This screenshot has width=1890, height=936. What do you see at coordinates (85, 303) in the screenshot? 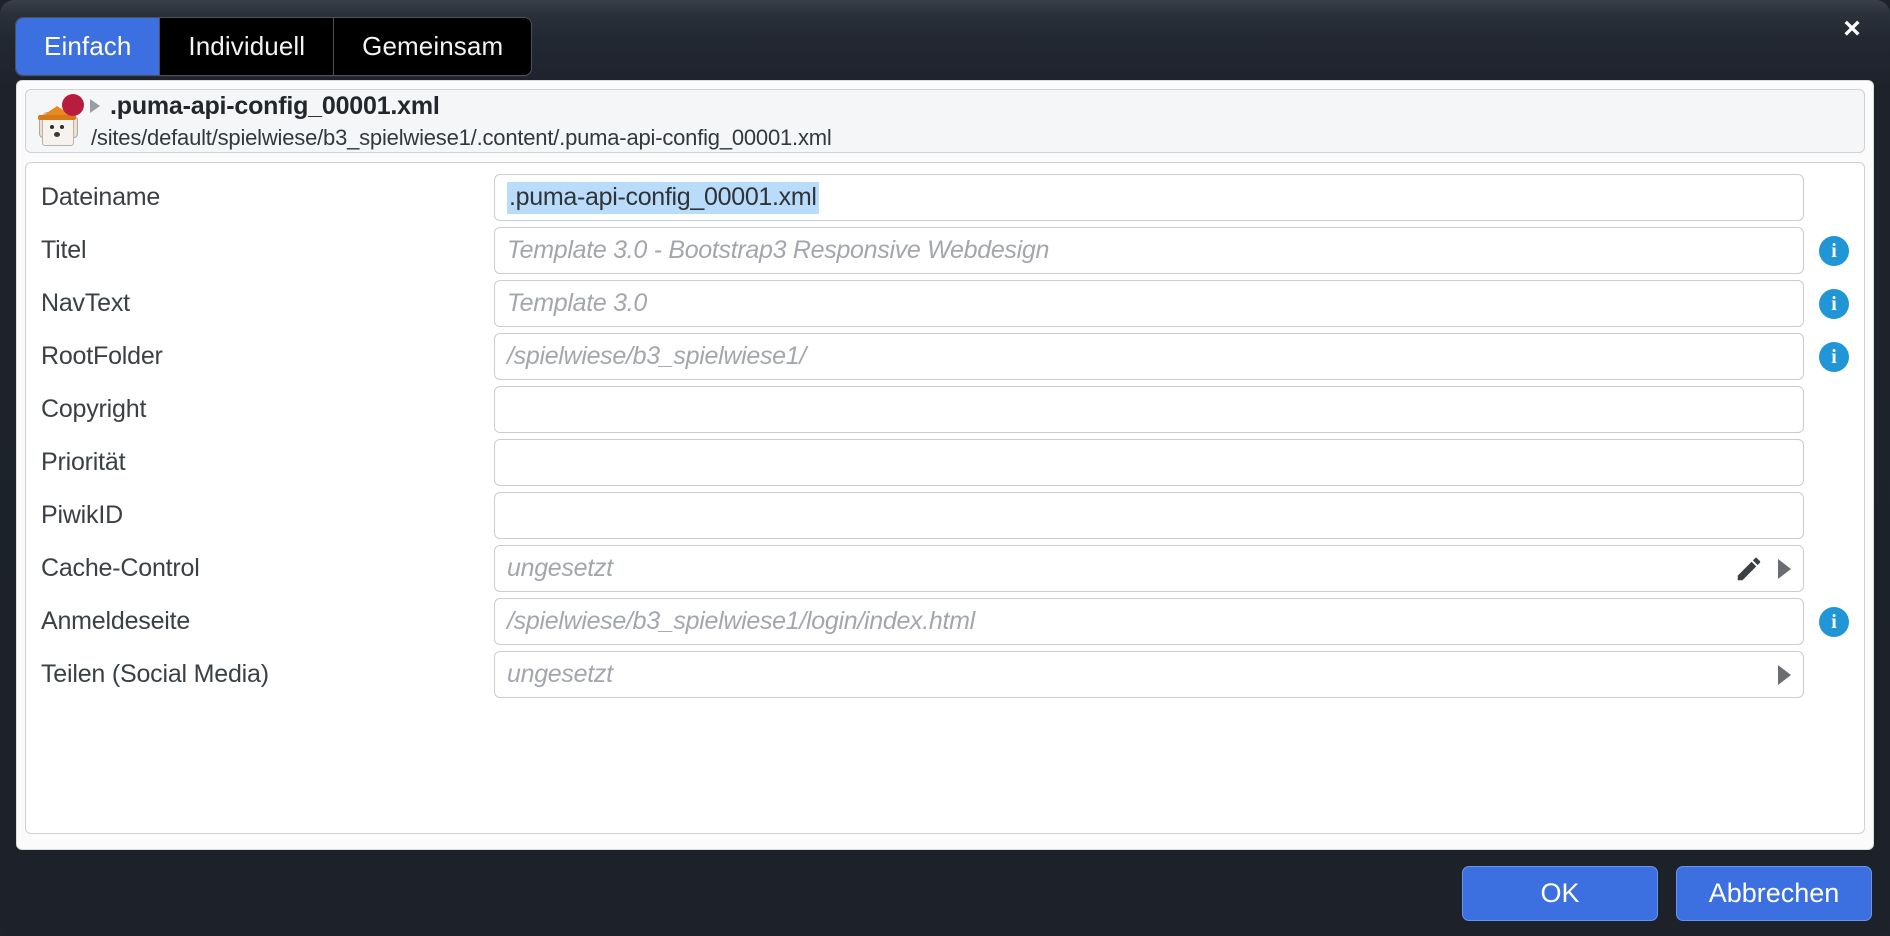
I see `field-label: NavText` at bounding box center [85, 303].